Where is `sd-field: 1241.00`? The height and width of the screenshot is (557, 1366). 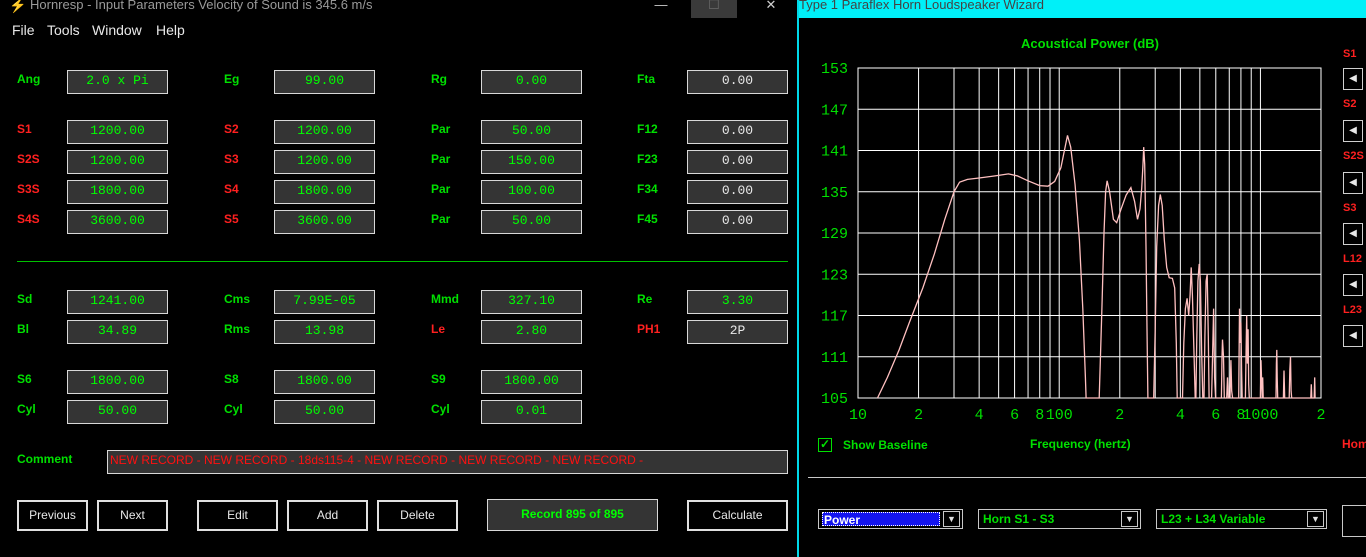
sd-field: 1241.00 is located at coordinates (117, 302).